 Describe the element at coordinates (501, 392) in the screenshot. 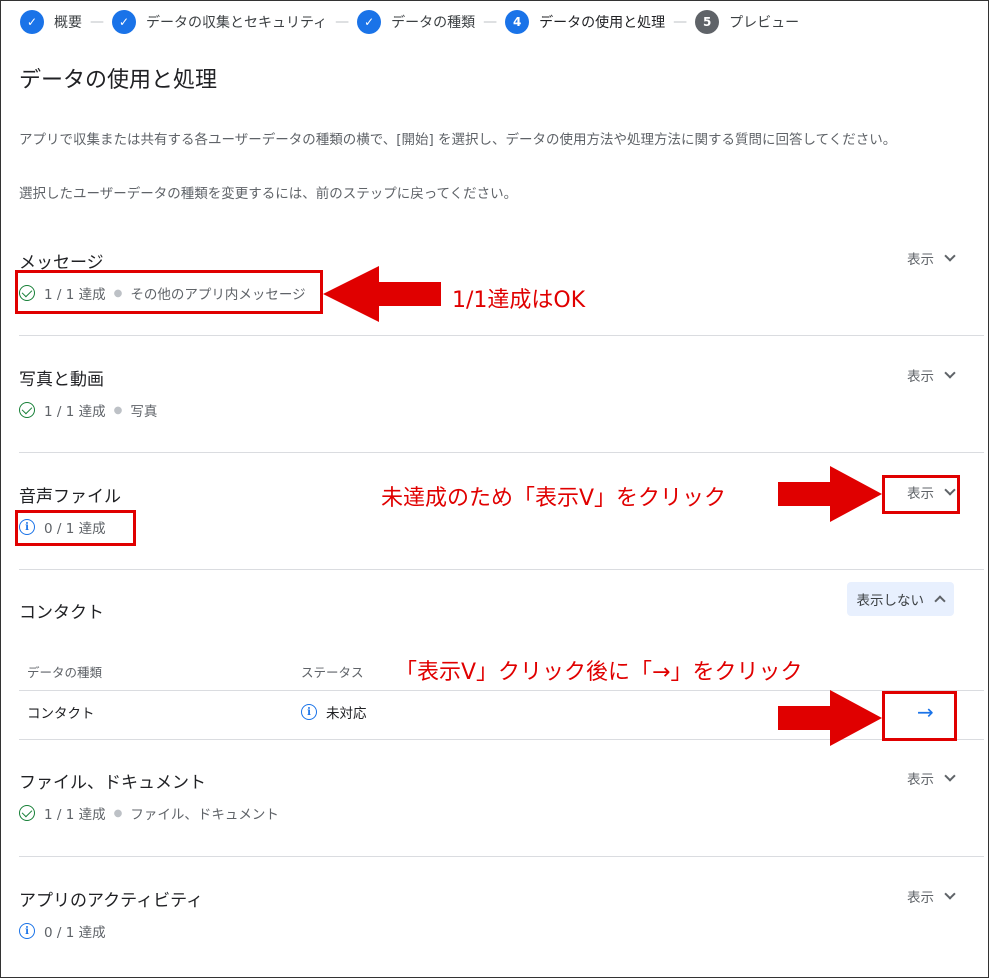

I see `section-photos: 写真と動画 1 / 1 達成 ● 写真 表示` at that location.